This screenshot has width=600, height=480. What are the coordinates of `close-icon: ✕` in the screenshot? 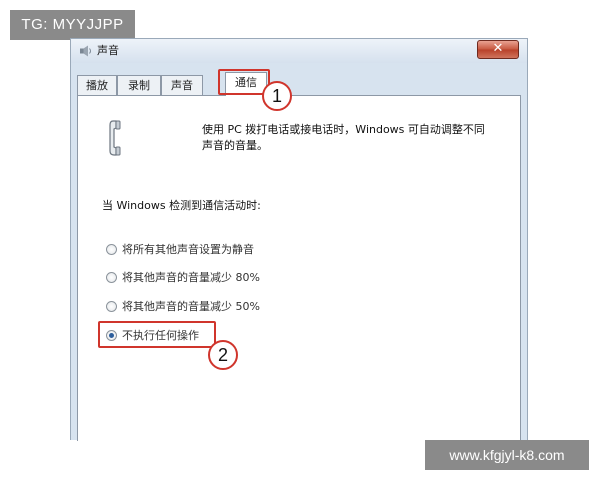 It's located at (498, 48).